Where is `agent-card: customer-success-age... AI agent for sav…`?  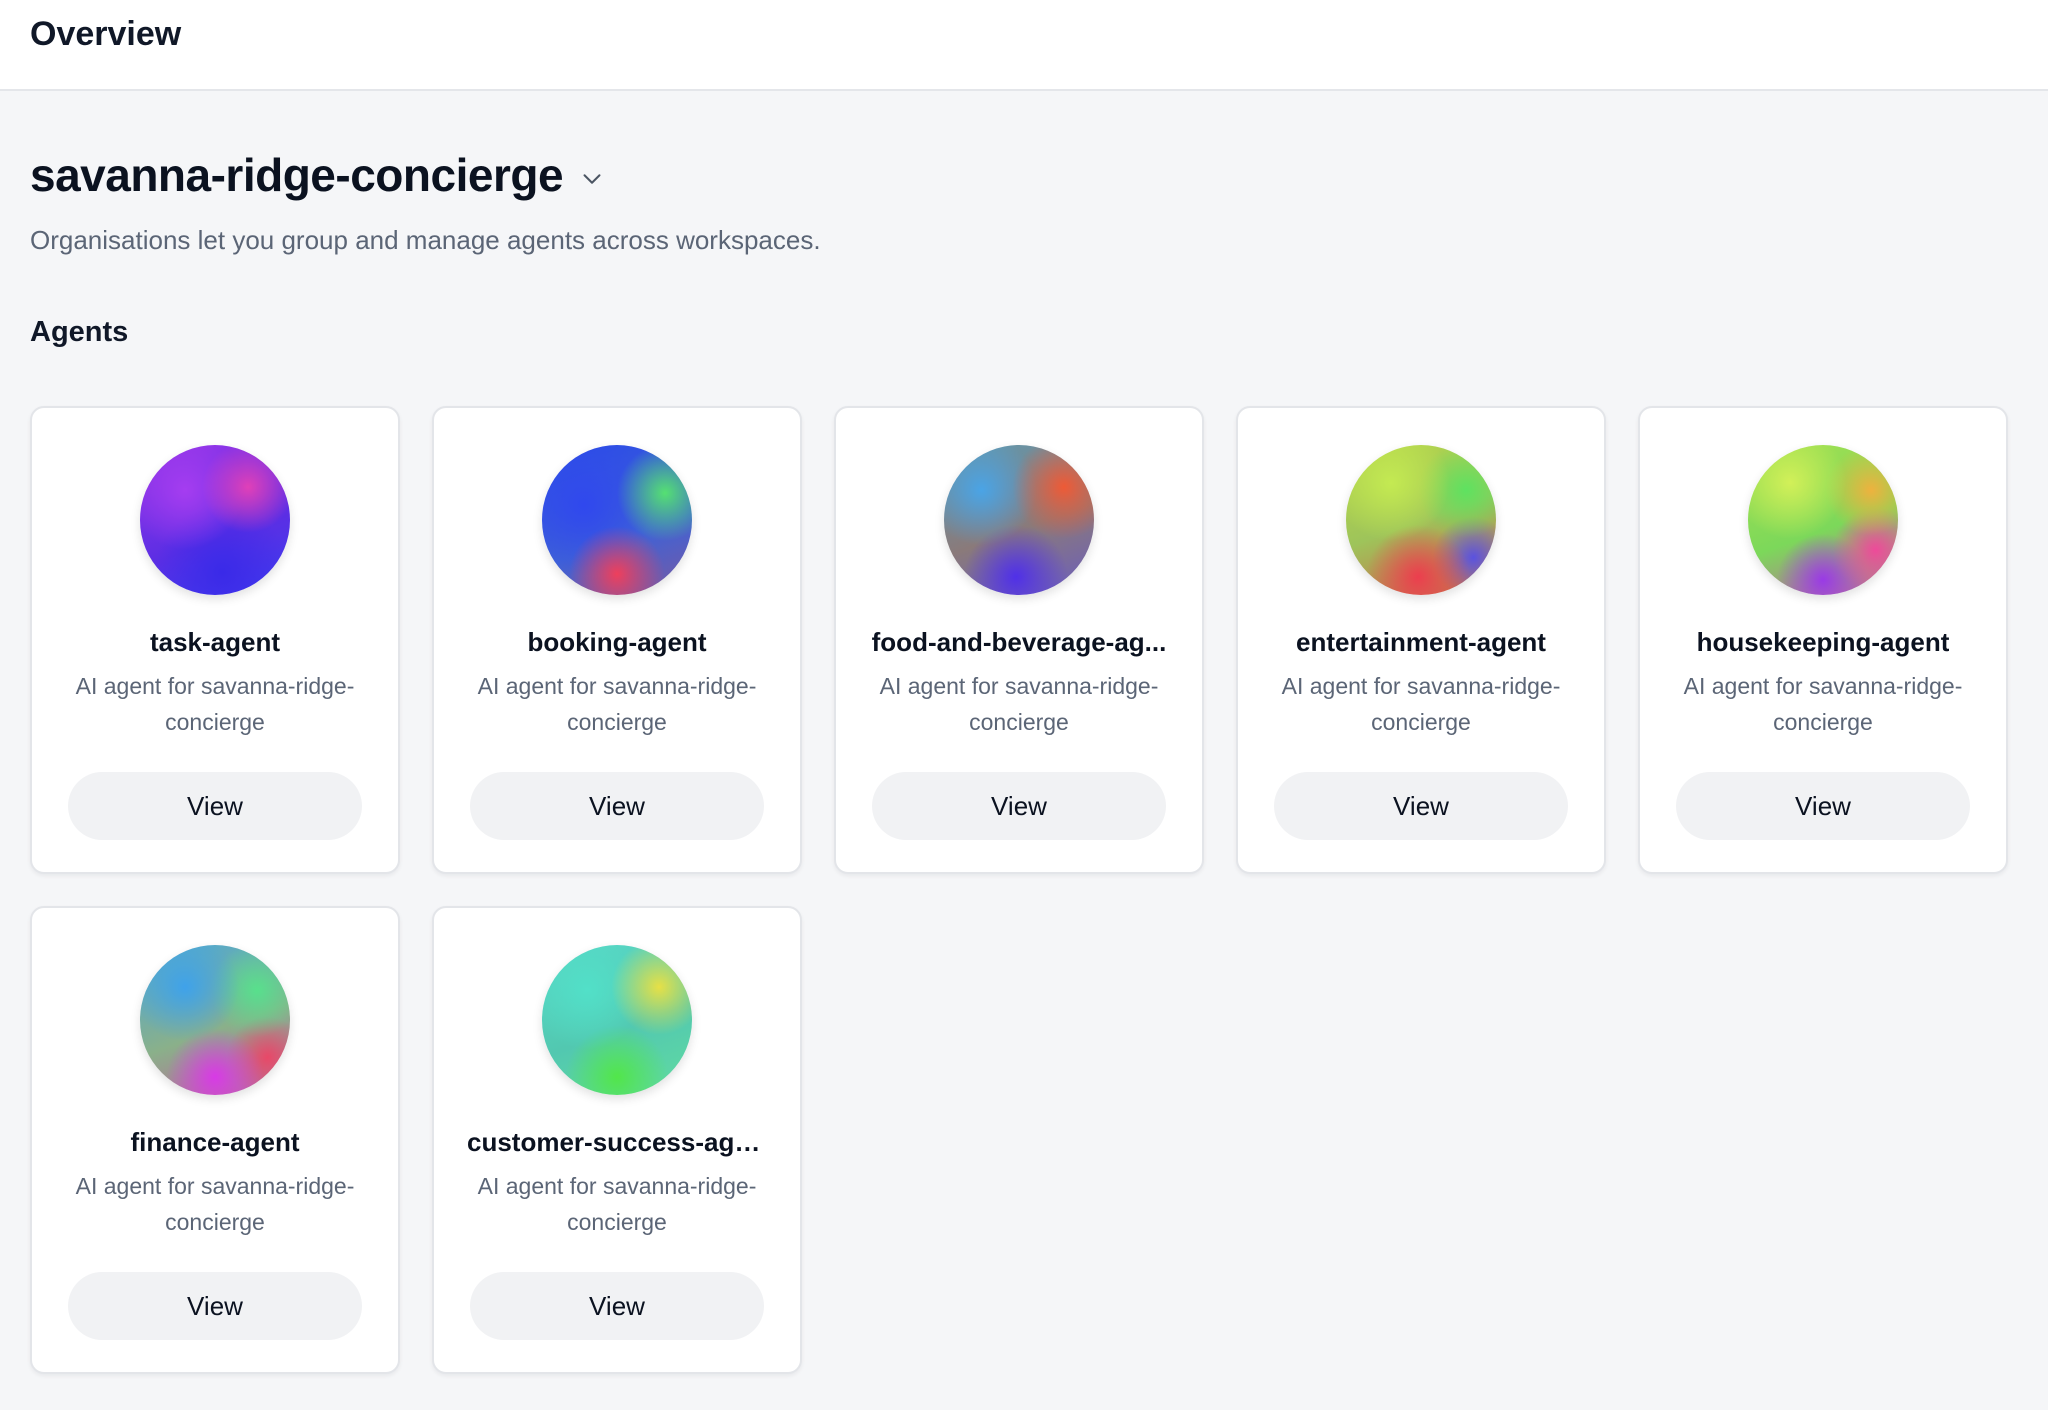 agent-card: customer-success-age... AI agent for sav… is located at coordinates (617, 1140).